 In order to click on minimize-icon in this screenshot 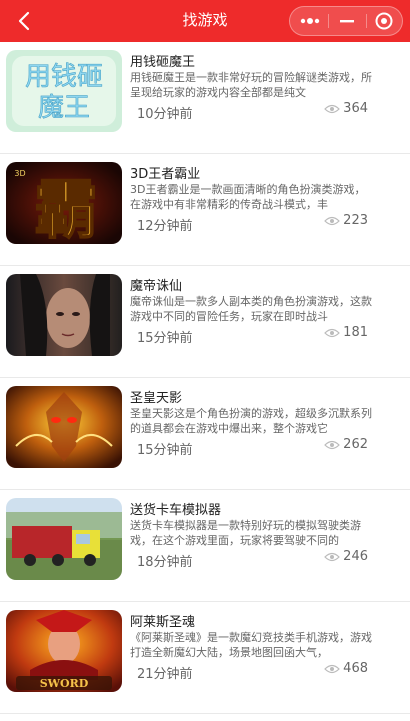, I will do `click(347, 21)`.